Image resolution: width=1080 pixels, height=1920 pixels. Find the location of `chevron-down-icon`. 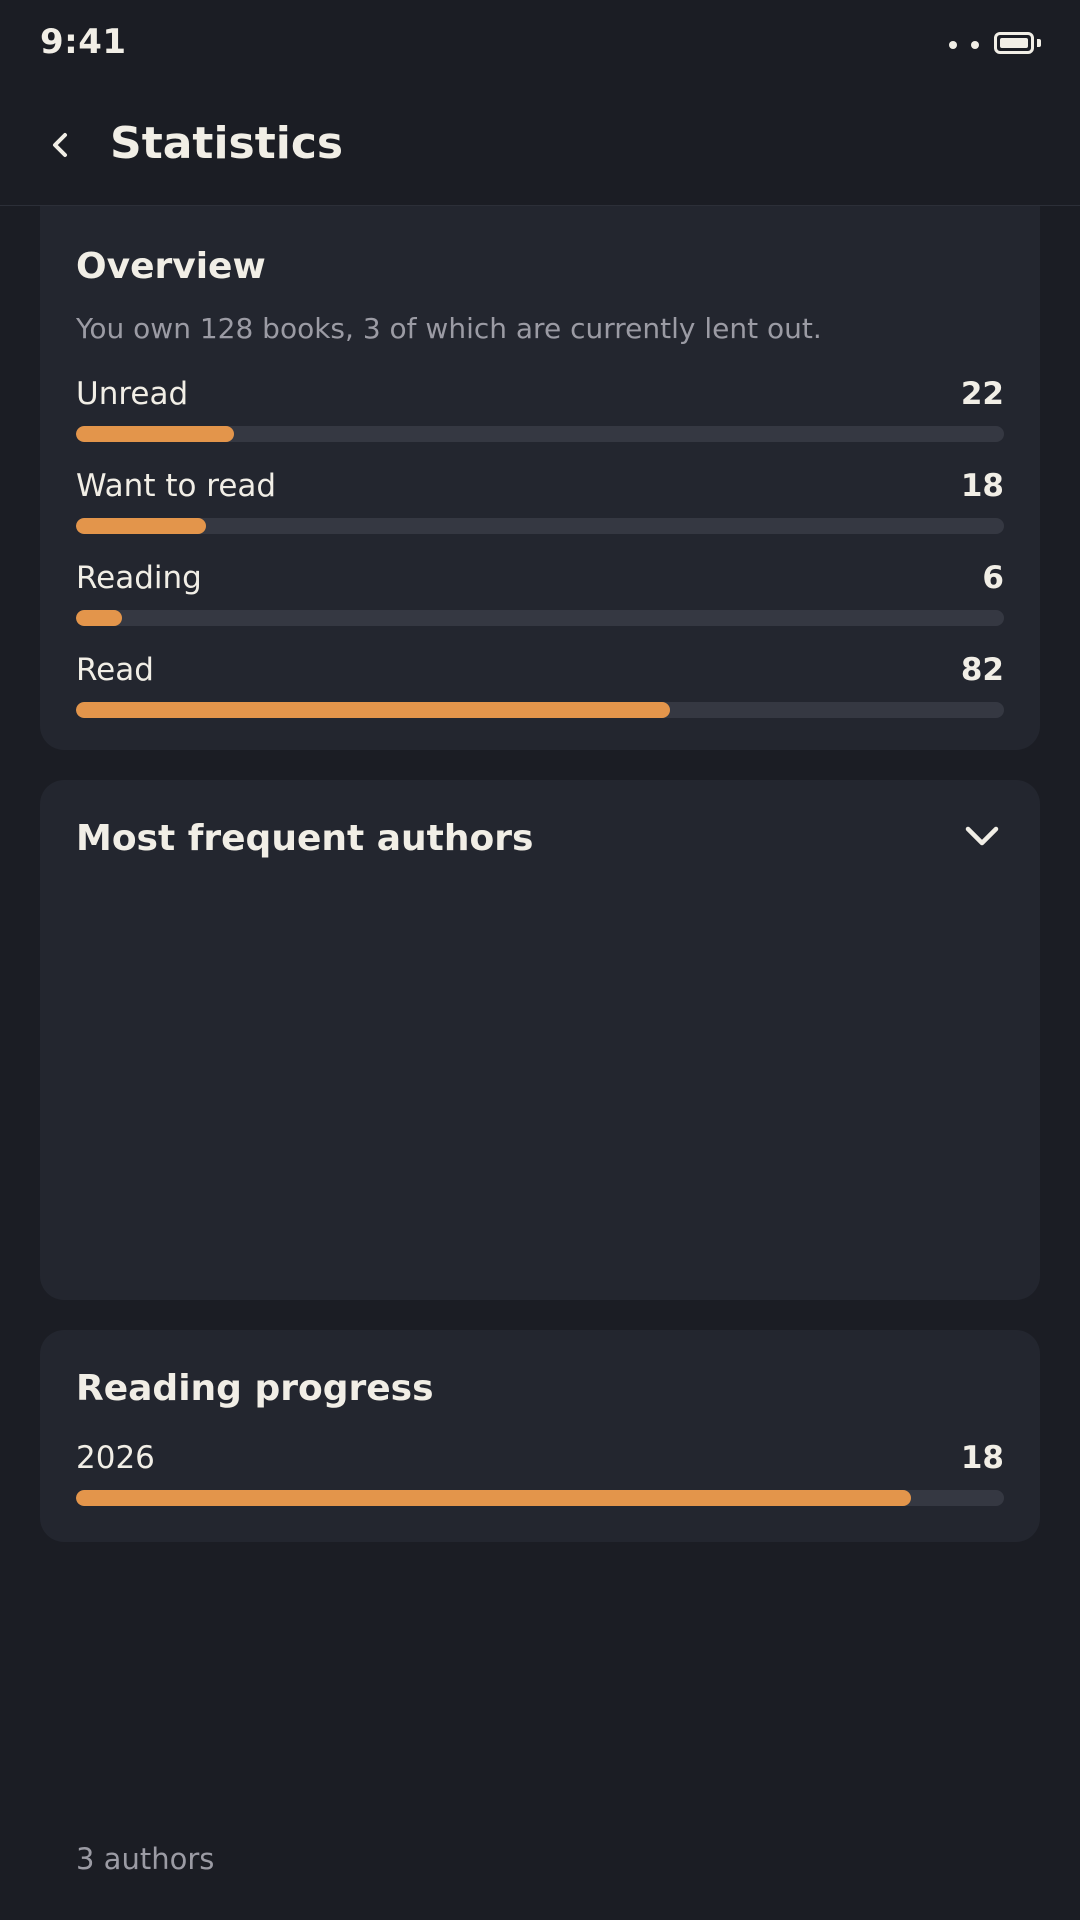

chevron-down-icon is located at coordinates (982, 836).